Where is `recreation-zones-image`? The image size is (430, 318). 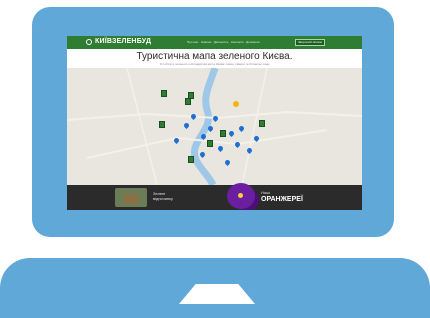
recreation-zones-image is located at coordinates (131, 197).